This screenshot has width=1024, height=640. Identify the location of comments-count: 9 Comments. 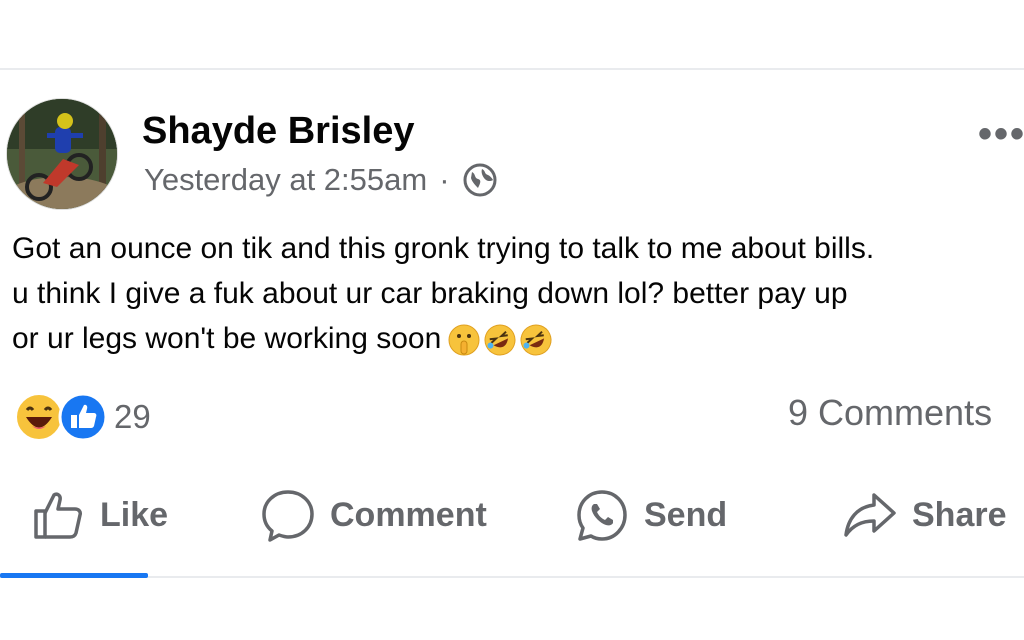
(890, 413).